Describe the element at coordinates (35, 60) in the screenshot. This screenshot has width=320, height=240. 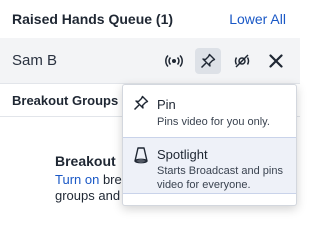
I see `participant-name: Sam B` at that location.